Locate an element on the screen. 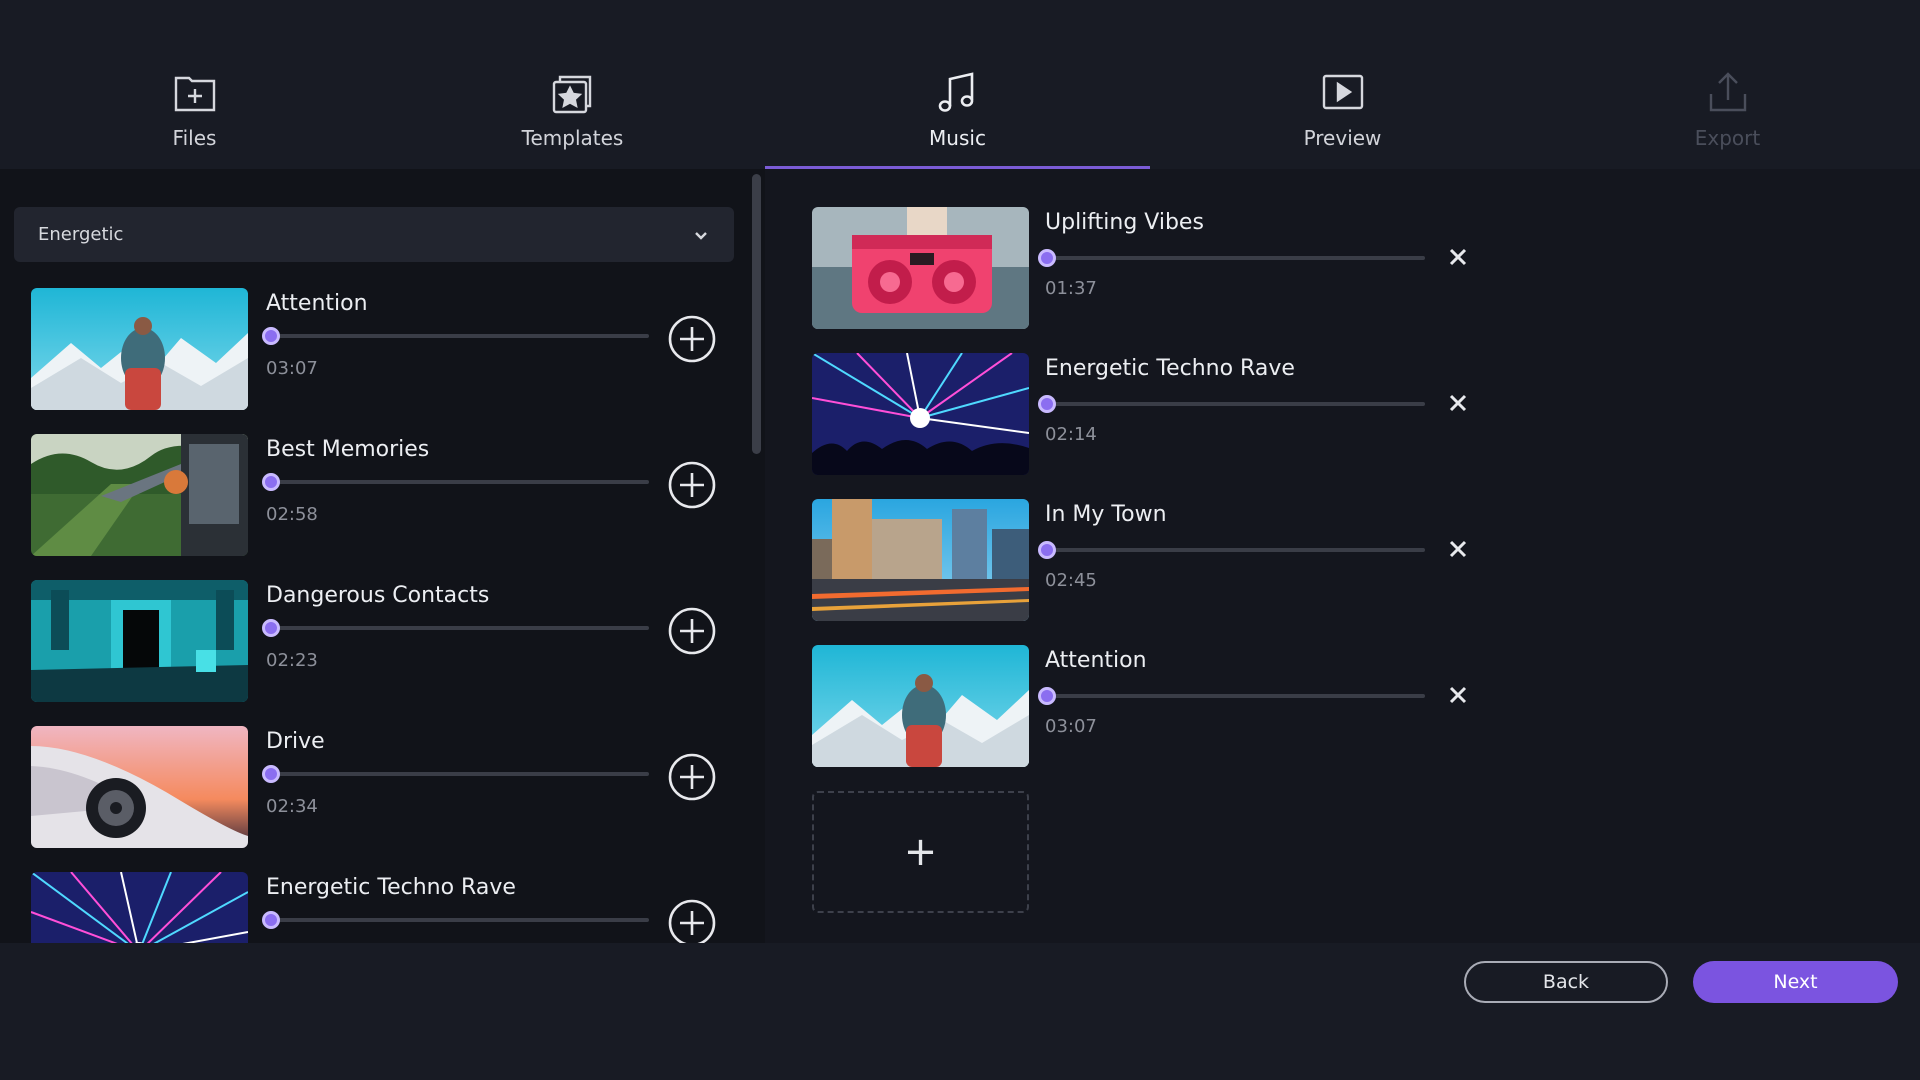  tab-export-label: Export is located at coordinates (1727, 138).